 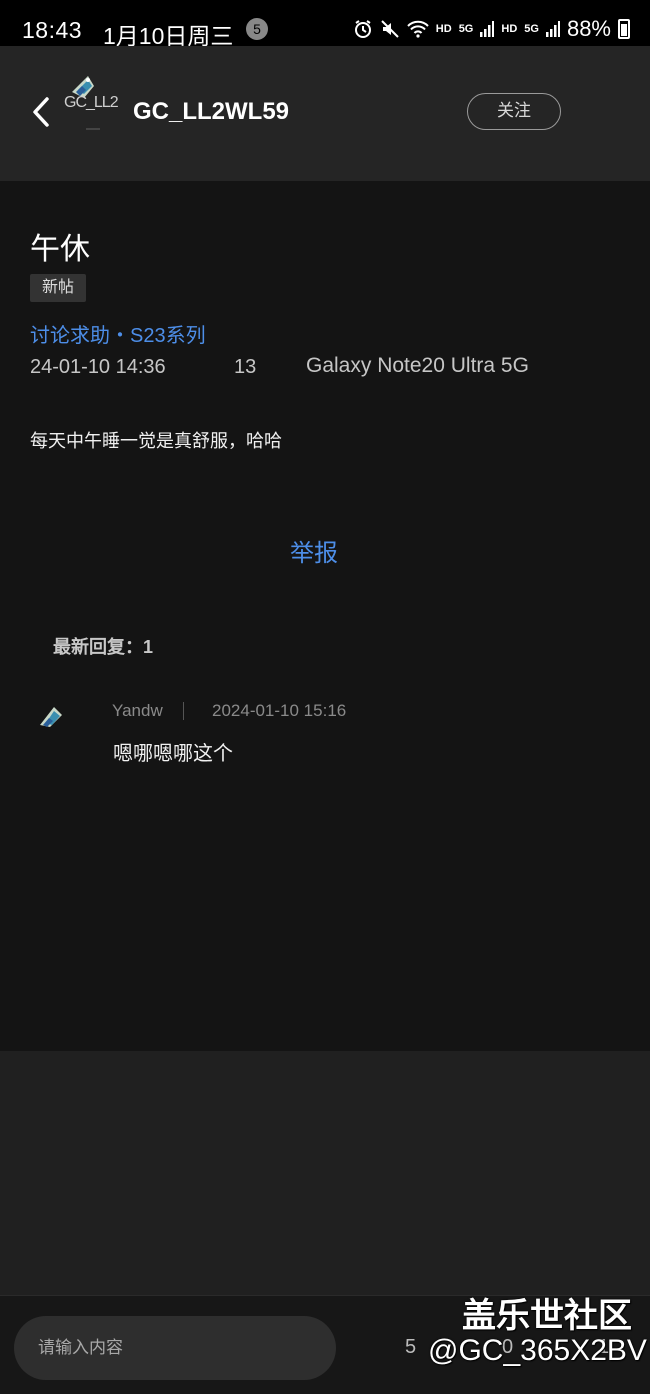 What do you see at coordinates (531, 29) in the screenshot?
I see `network-label-2: 5G` at bounding box center [531, 29].